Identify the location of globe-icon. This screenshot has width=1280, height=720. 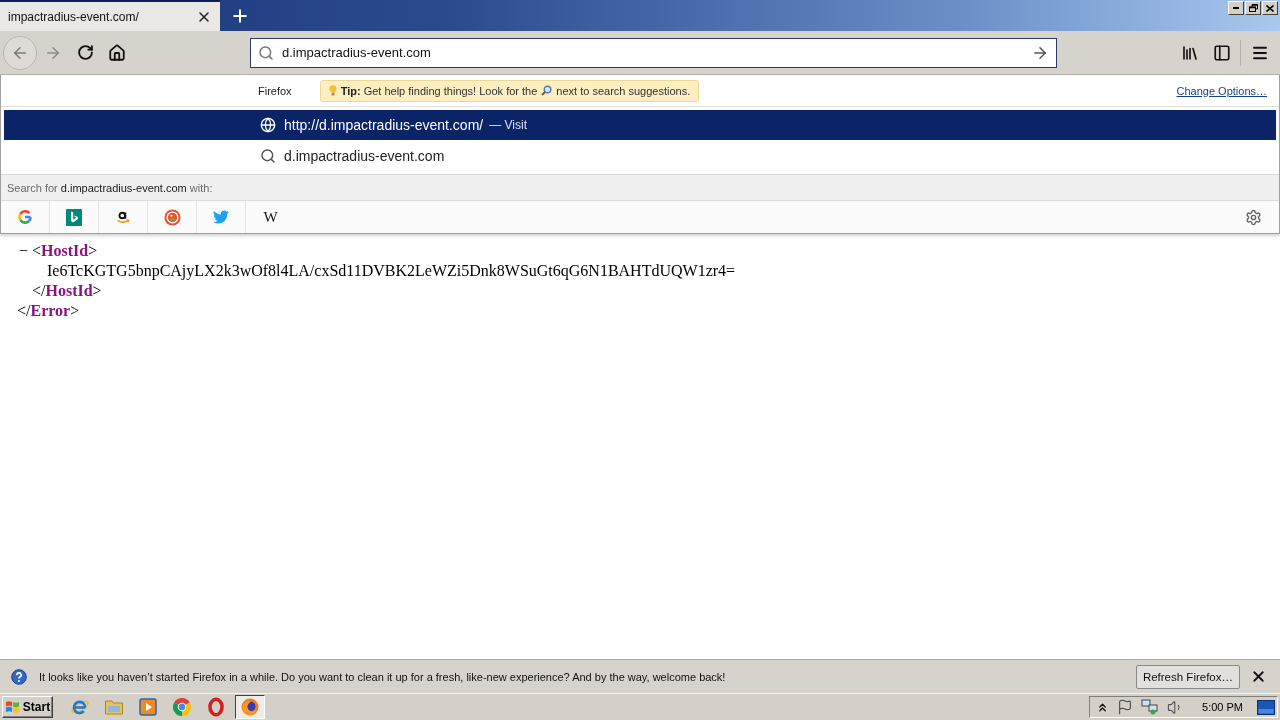
(268, 125).